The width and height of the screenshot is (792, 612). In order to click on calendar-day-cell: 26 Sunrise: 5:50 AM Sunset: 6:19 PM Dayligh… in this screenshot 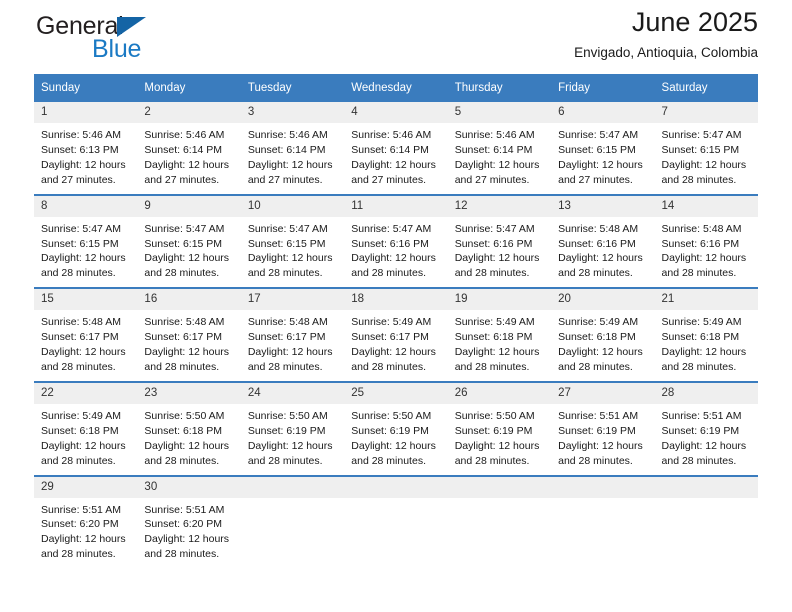, I will do `click(499, 428)`.